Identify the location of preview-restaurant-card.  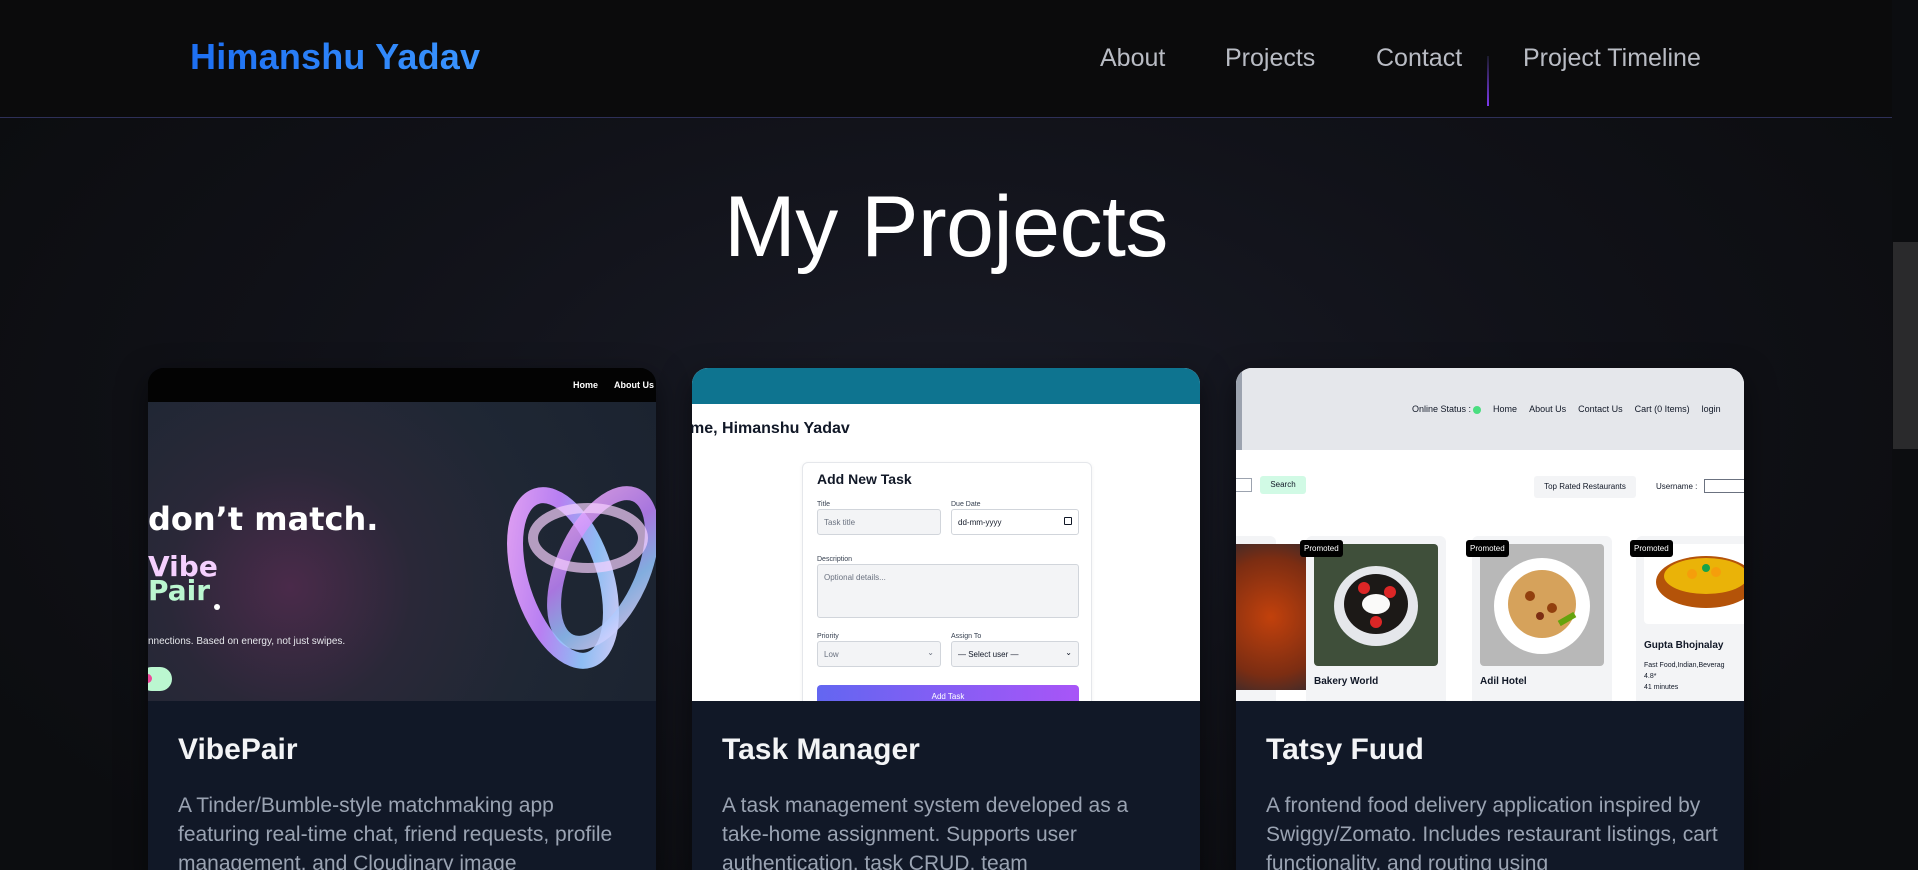
(1275, 618).